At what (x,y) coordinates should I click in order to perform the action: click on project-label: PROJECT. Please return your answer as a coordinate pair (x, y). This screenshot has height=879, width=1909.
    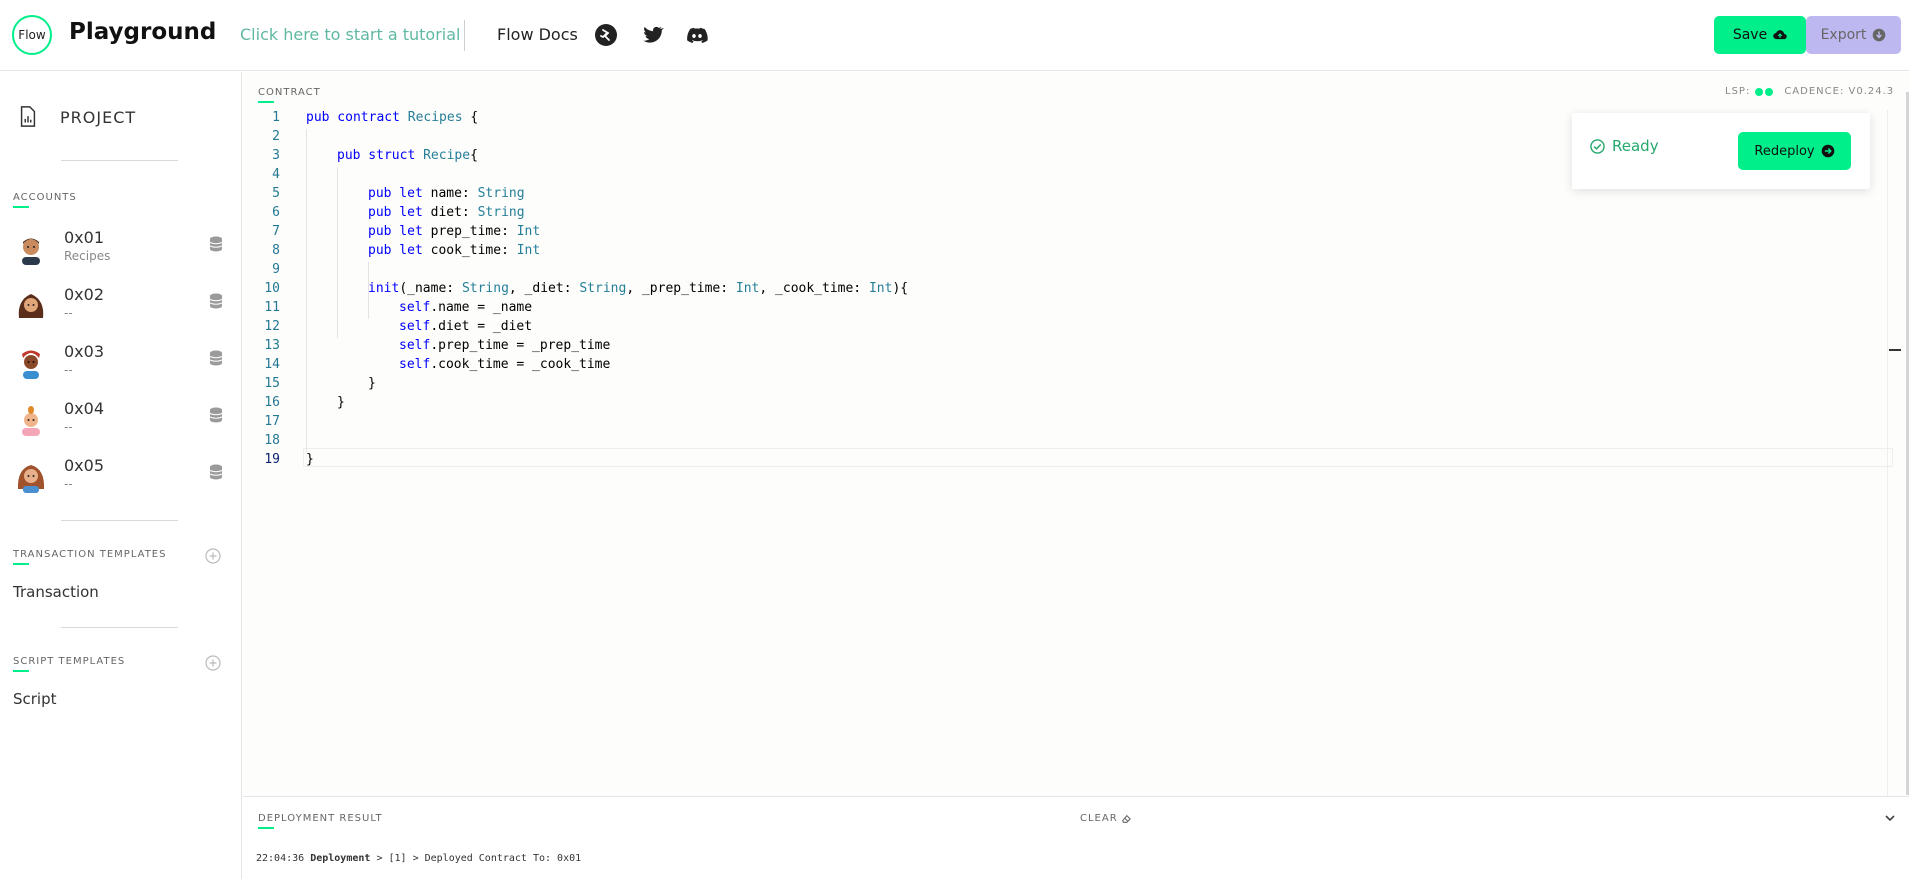
    Looking at the image, I should click on (98, 117).